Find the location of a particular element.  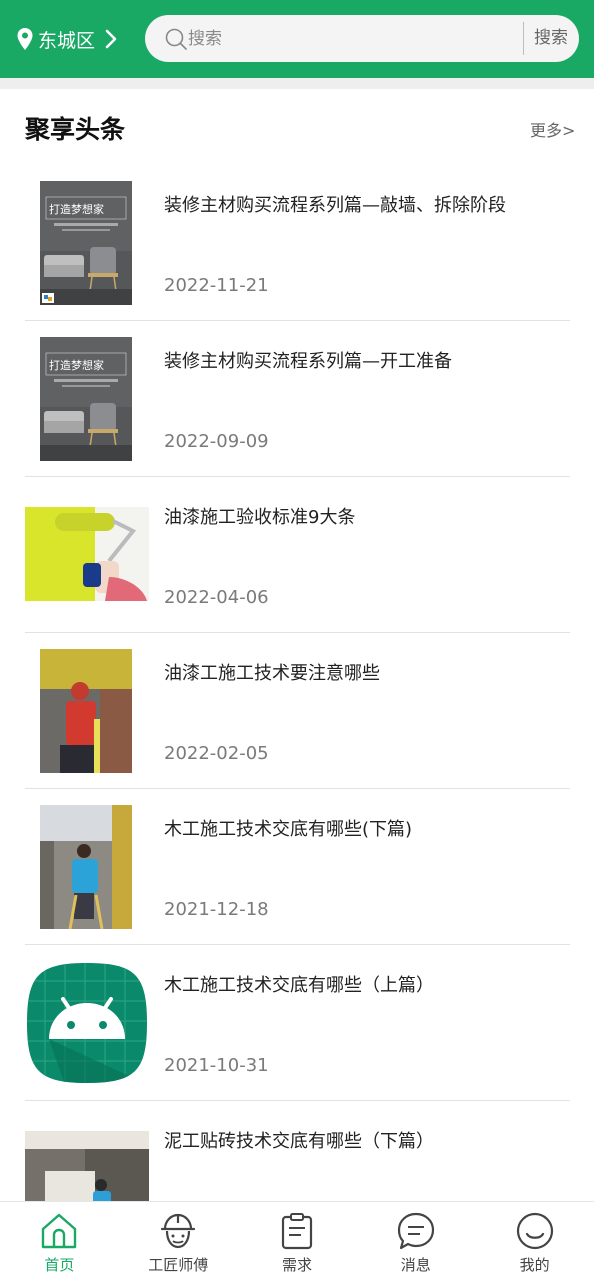

nav-item-messages: 消息 is located at coordinates (415, 1241).